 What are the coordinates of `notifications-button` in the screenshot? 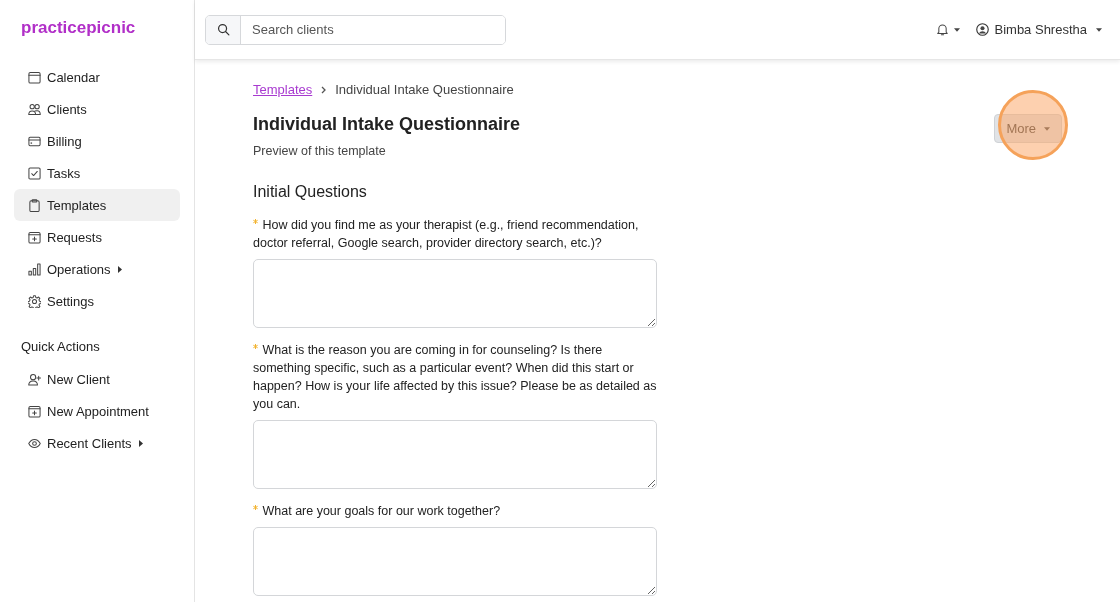 It's located at (948, 29).